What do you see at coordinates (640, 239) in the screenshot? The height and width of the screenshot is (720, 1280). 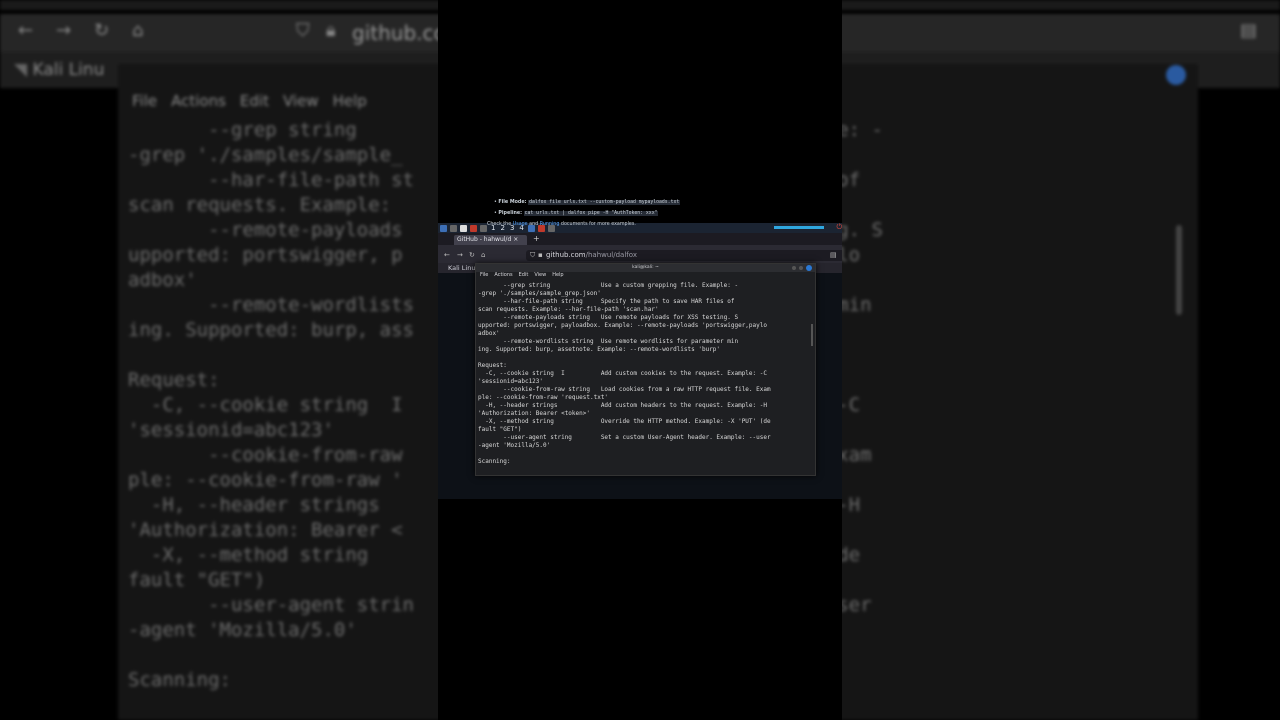 I see `tab-bar: GitHub - hahwul/d × +` at bounding box center [640, 239].